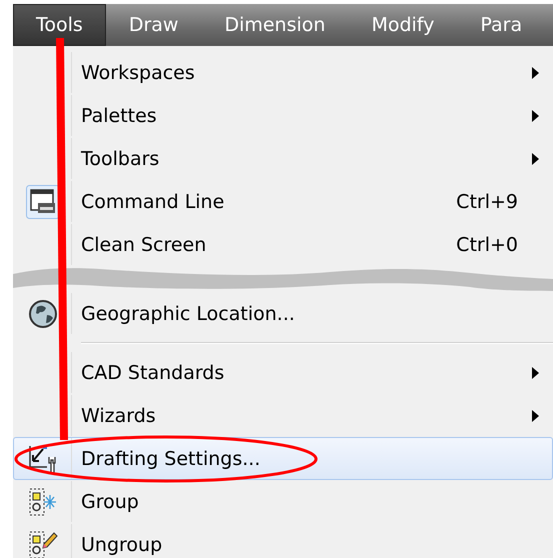 This screenshot has width=553, height=558. I want to click on shortcut-label: Ctrl+9, so click(487, 201).